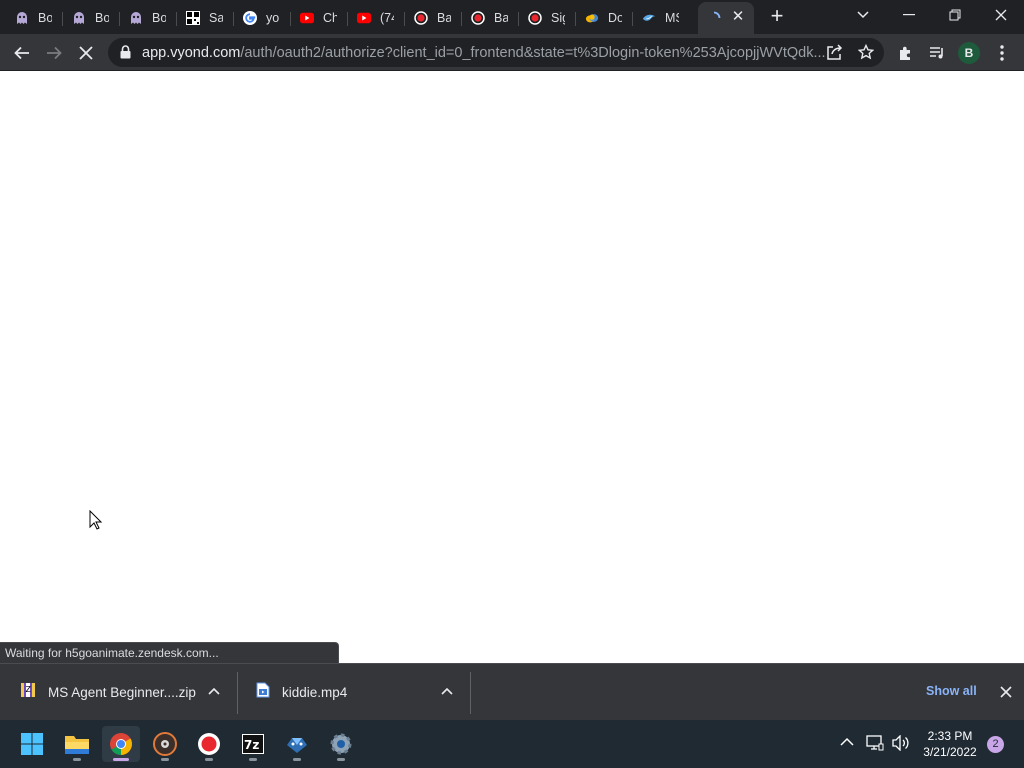  What do you see at coordinates (273, 18) in the screenshot?
I see `tab-title: you` at bounding box center [273, 18].